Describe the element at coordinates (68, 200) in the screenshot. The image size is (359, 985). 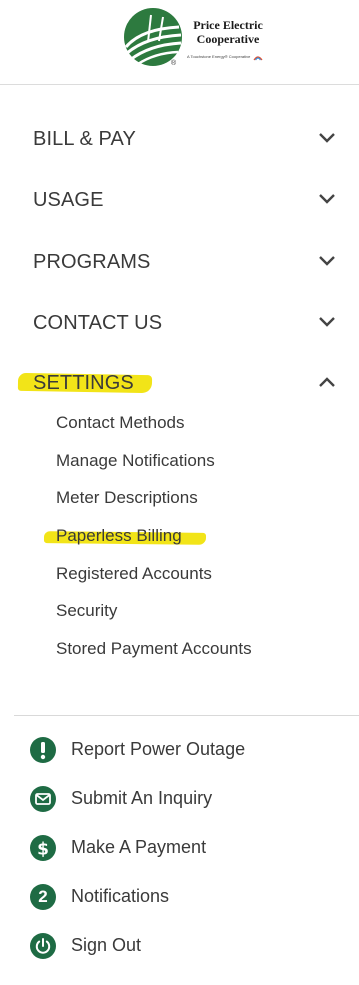
I see `nav-label: USAGE` at that location.